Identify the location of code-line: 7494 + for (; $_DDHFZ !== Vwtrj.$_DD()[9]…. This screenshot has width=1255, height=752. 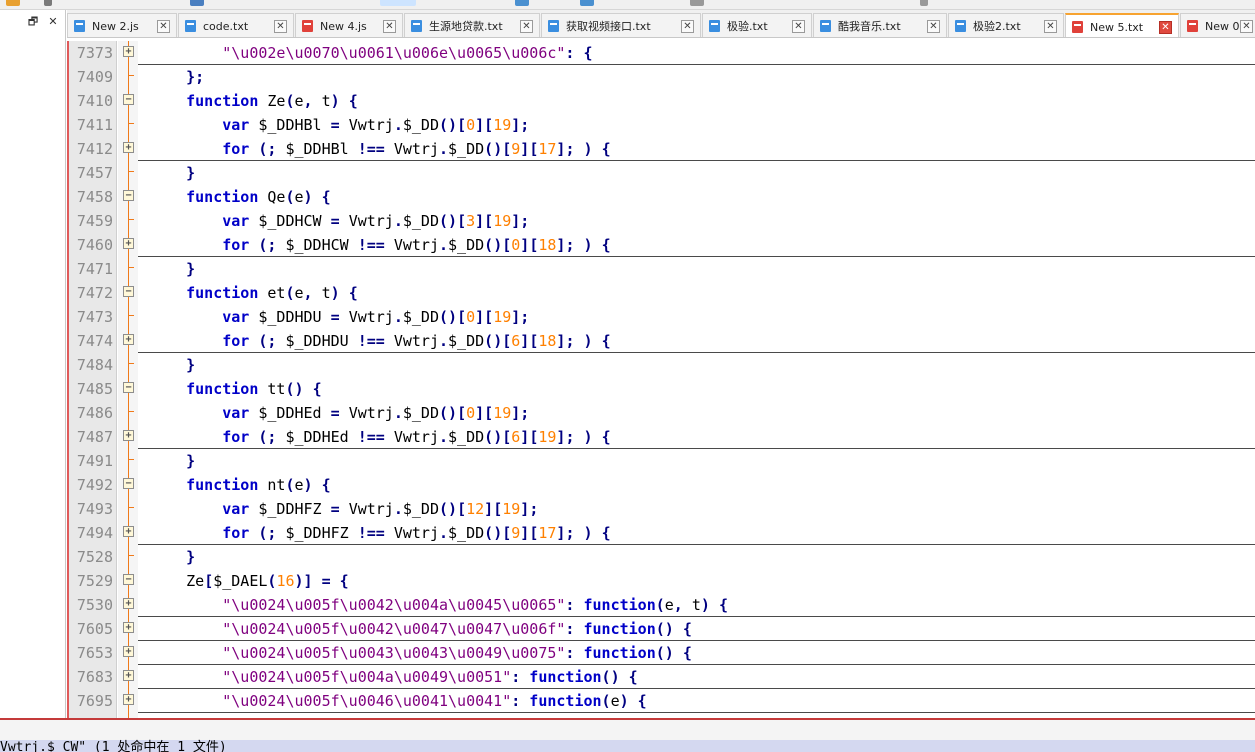
(661, 533).